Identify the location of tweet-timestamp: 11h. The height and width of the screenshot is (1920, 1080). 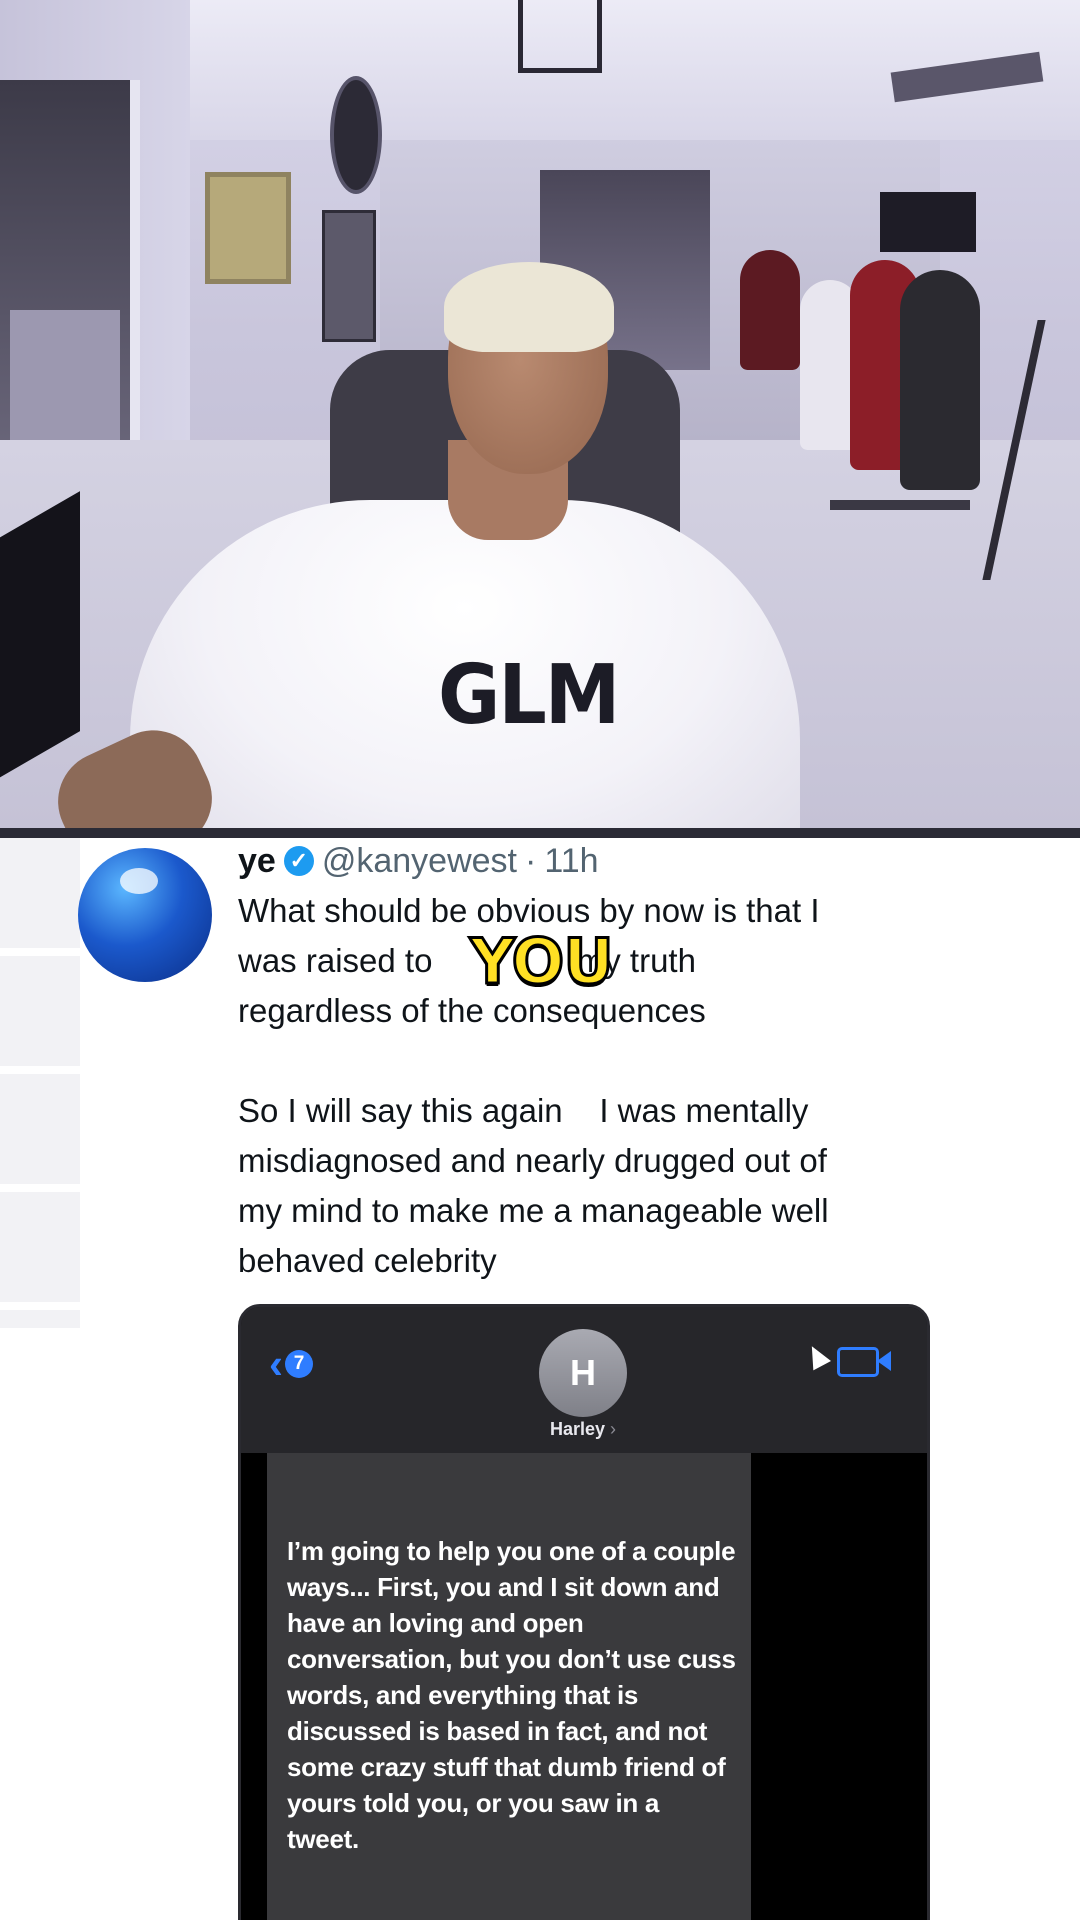
(571, 861).